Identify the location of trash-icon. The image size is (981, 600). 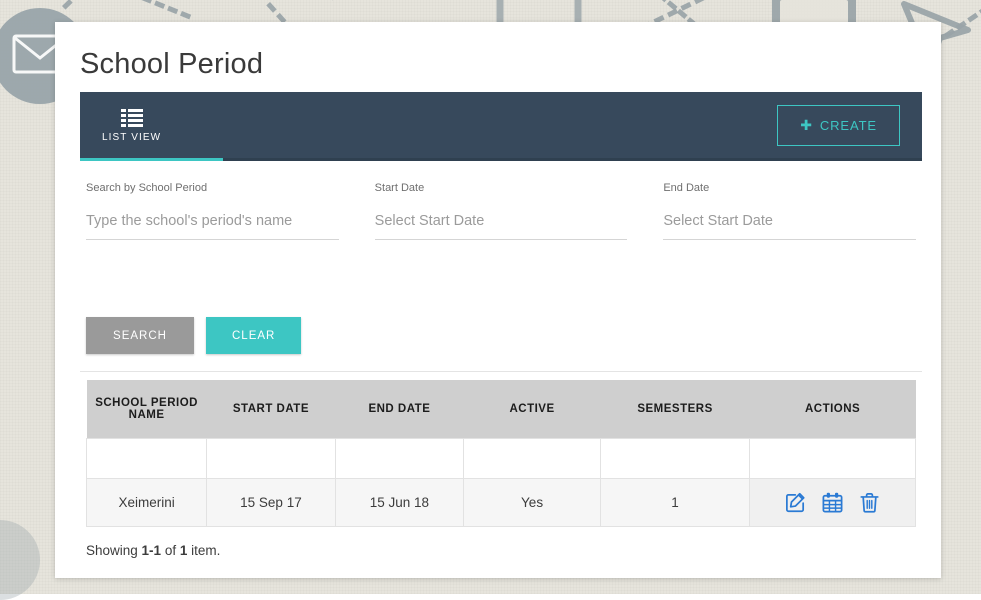
(869, 502).